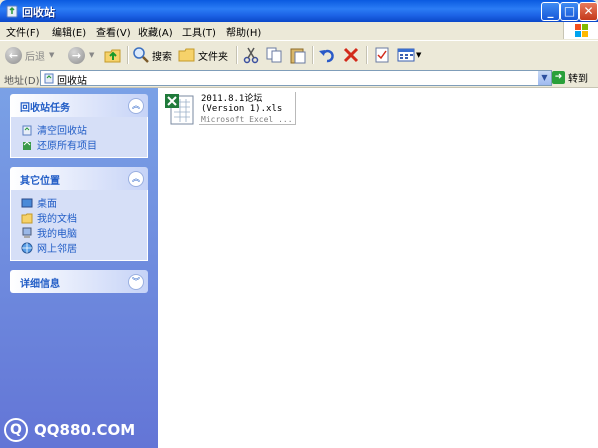 The height and width of the screenshot is (448, 598). I want to click on recycle-bin-tasks-panel: 回收站任务 ︽ 清空回收站 还原所有项目, so click(79, 126).